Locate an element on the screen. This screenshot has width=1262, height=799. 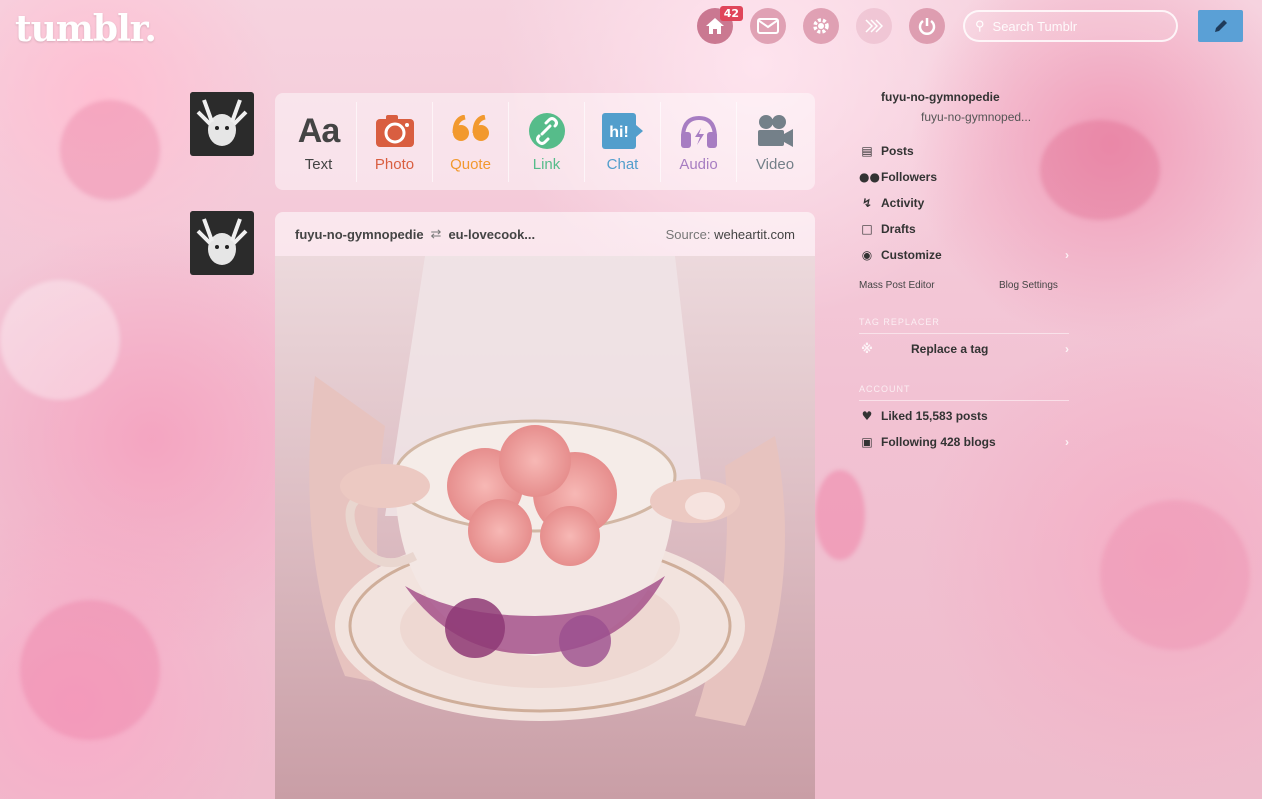
posts-icon: ▤ is located at coordinates (867, 151).